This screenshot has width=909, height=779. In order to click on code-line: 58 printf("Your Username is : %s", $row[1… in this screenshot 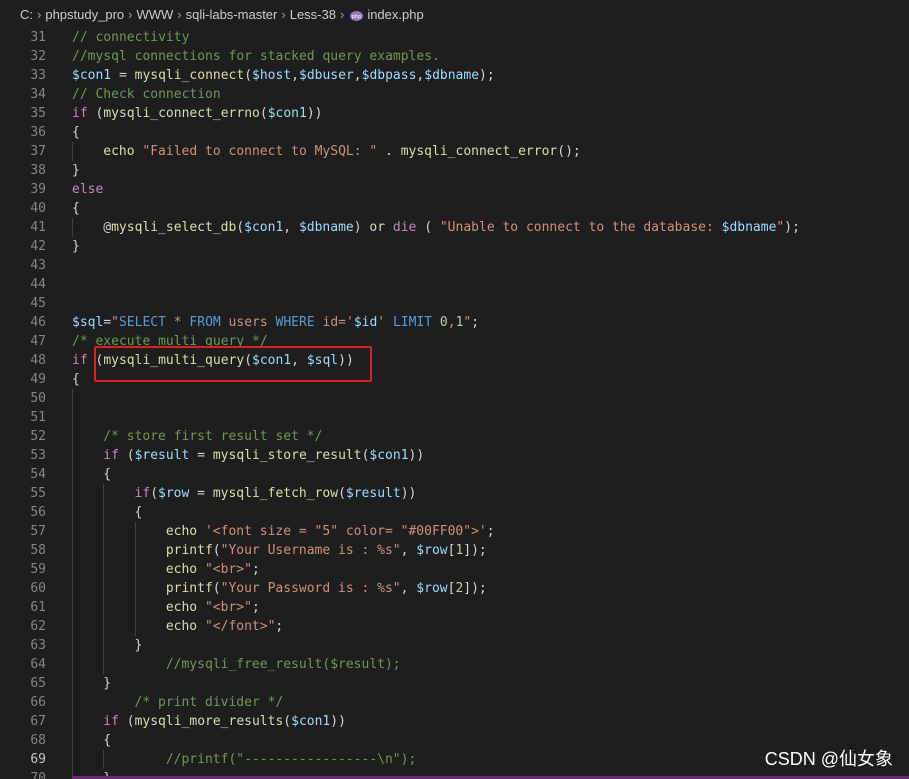, I will do `click(454, 550)`.